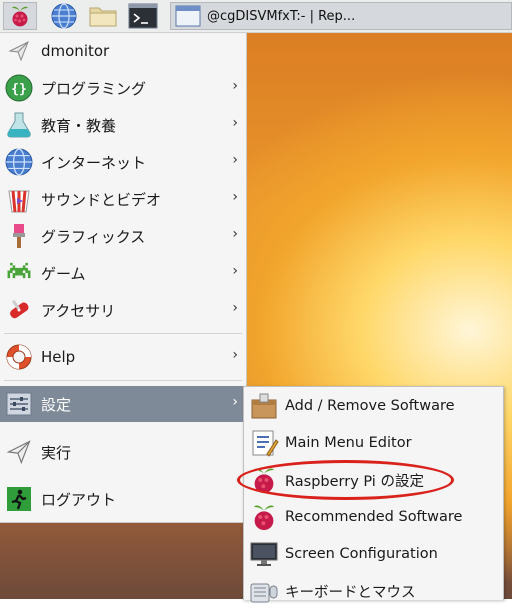  Describe the element at coordinates (264, 406) in the screenshot. I see `package-icon` at that location.